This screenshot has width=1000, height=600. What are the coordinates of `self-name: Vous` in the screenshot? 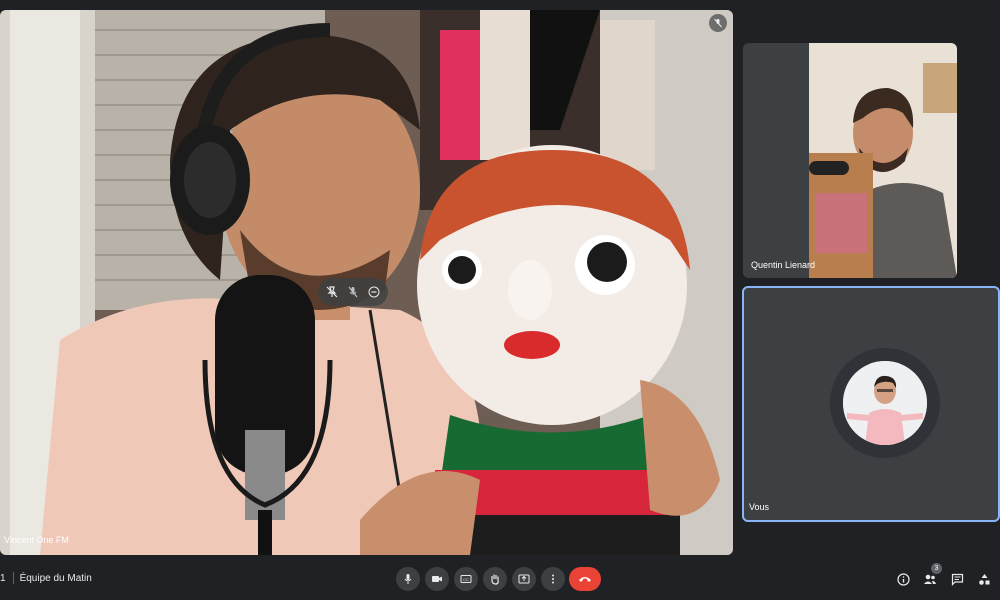 It's located at (759, 507).